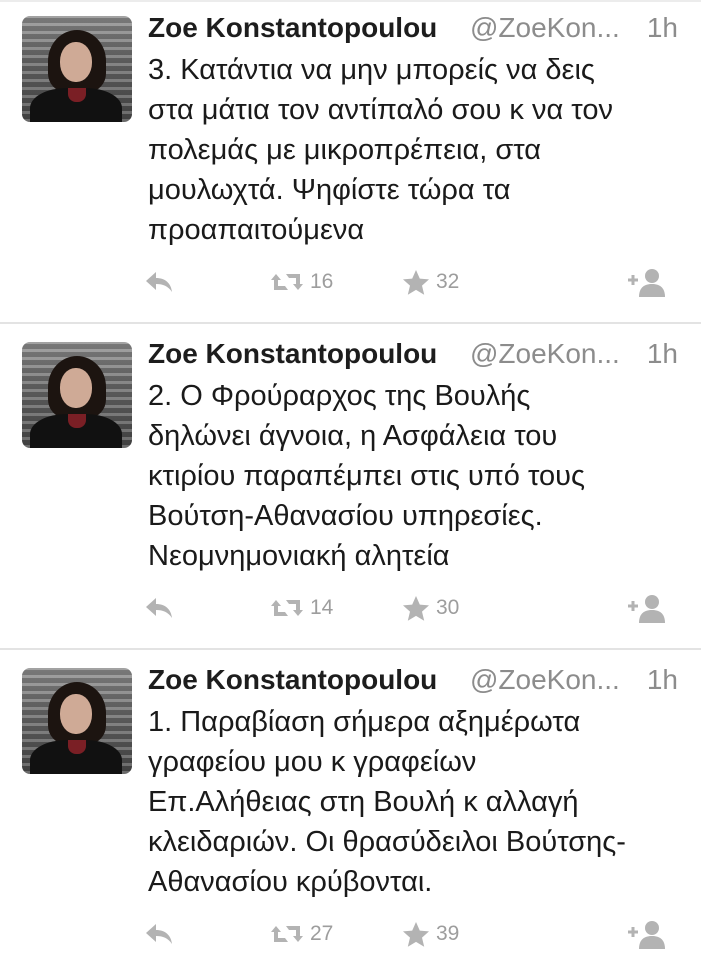 The image size is (701, 972). I want to click on tweet-text-line: στα μάτια τον αντίπαλό σου κ να τον, so click(380, 110).